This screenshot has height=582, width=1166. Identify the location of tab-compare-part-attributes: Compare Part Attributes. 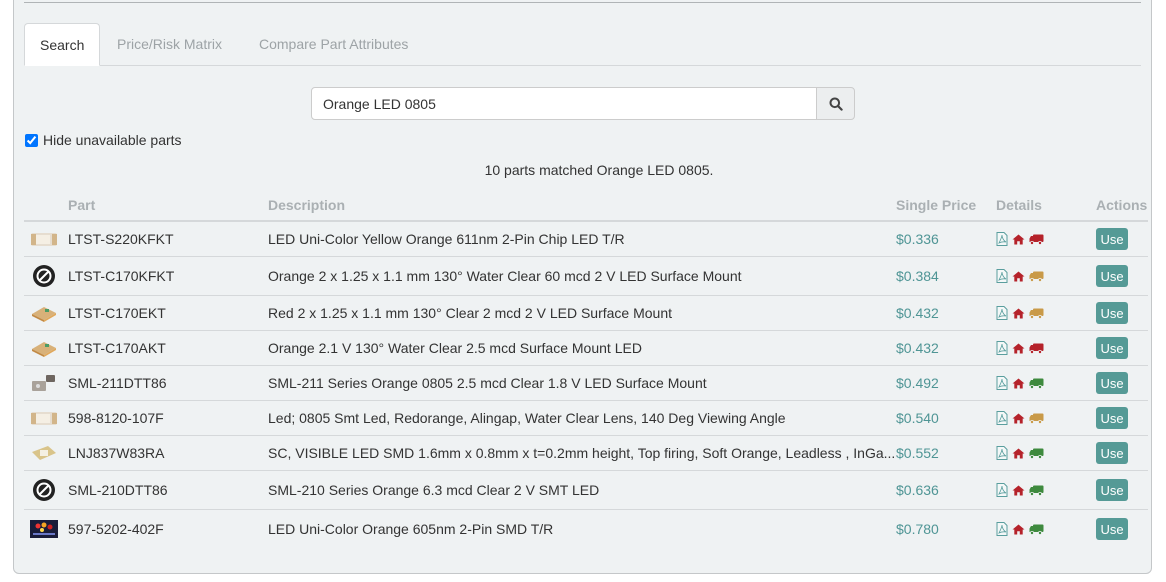
(333, 44).